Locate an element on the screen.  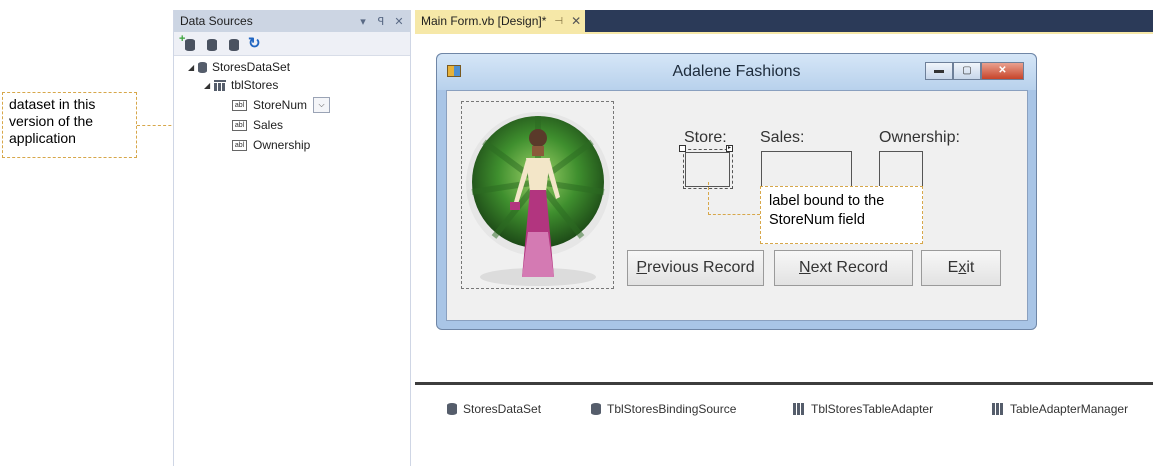
field-label-storenum: StoreNum is located at coordinates (280, 105).